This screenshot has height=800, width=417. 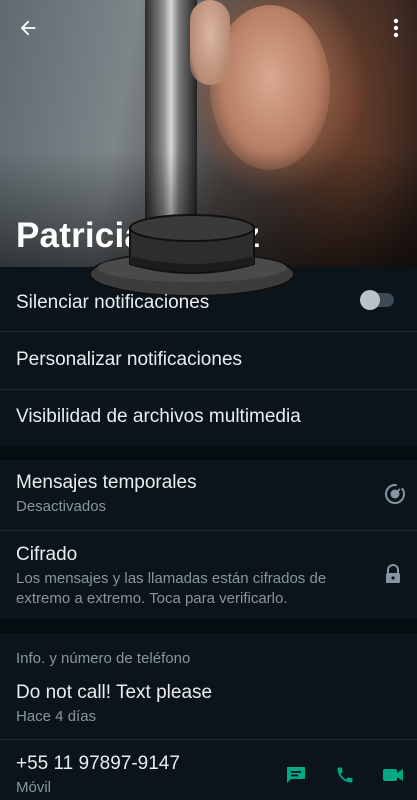 I want to click on message-icon, so click(x=296, y=775).